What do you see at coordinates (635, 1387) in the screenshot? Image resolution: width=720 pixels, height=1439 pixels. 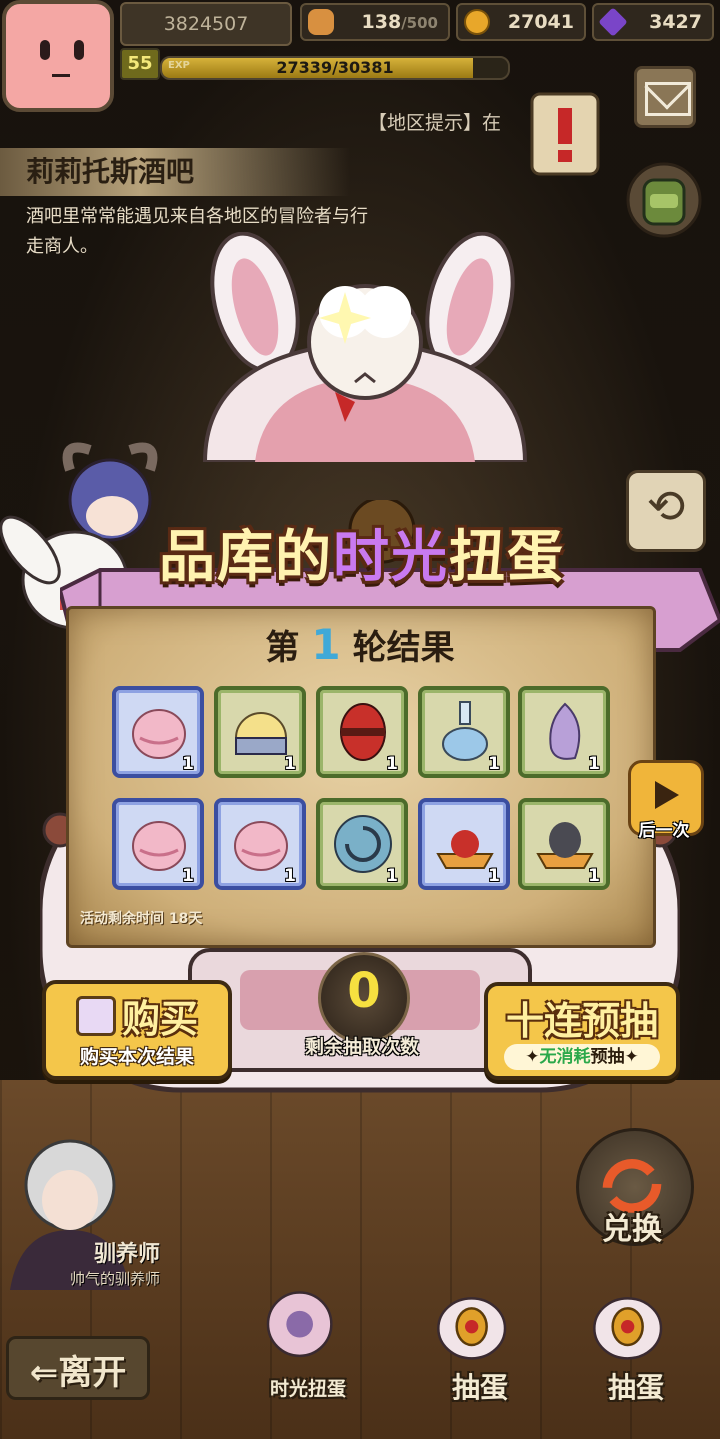 I see `gold-draw-label: 抽蛋` at bounding box center [635, 1387].